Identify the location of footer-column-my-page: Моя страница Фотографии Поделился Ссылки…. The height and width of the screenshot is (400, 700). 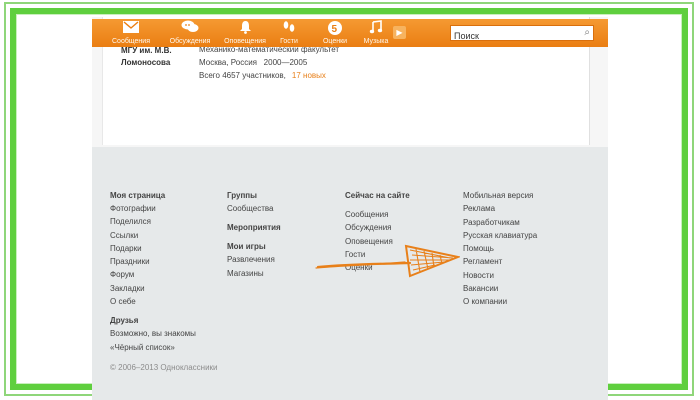
(153, 271).